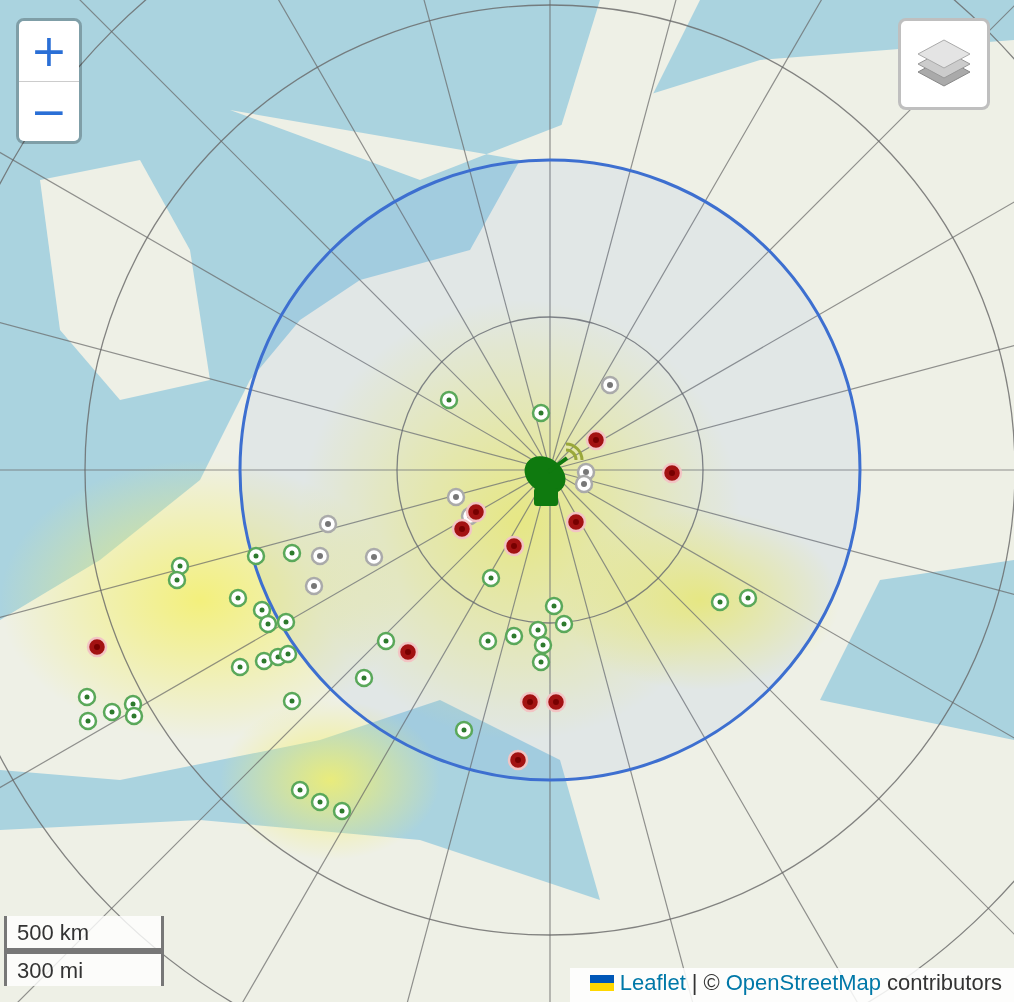 This screenshot has width=1014, height=1002. What do you see at coordinates (84, 968) in the screenshot?
I see `scale-label: 300 mi` at bounding box center [84, 968].